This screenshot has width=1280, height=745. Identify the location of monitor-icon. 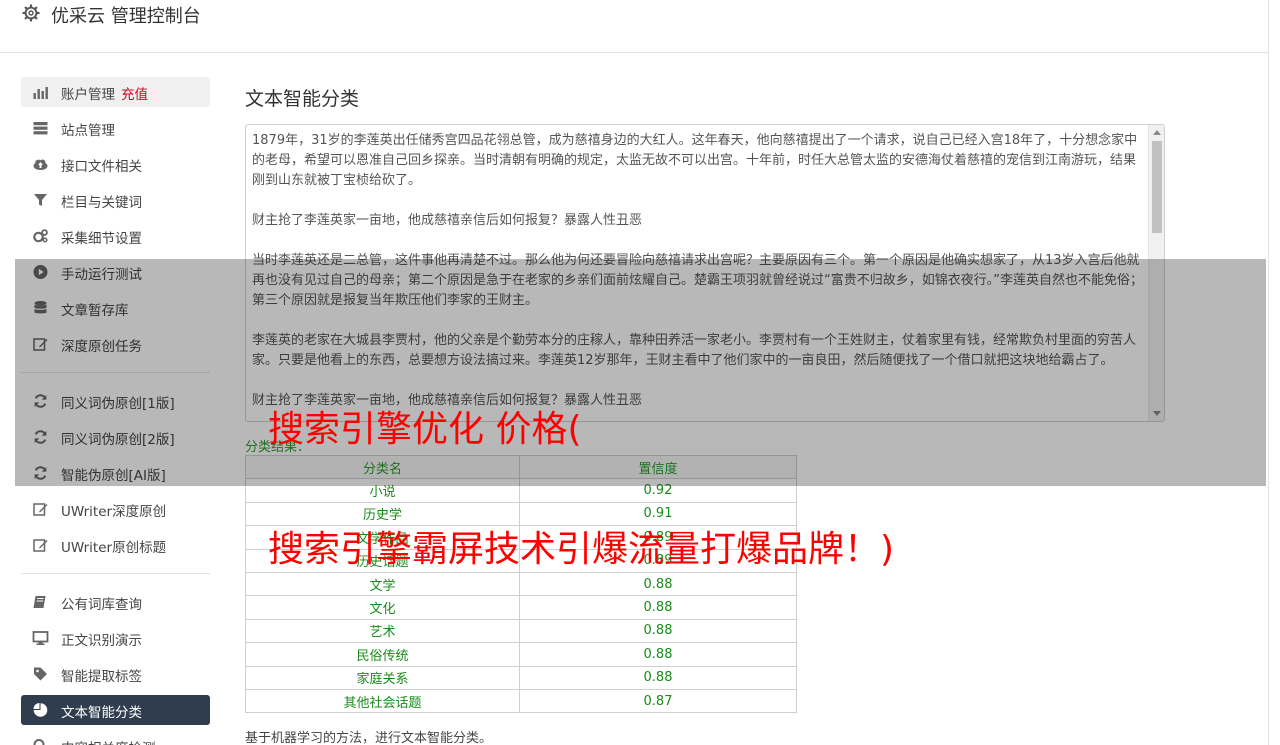
(40, 638).